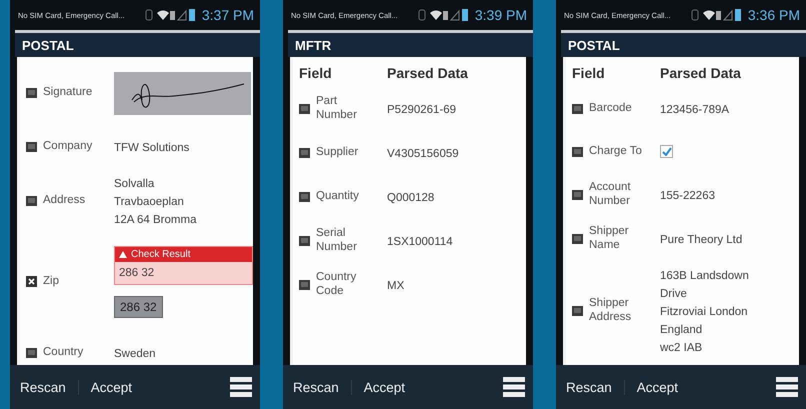 Image resolution: width=806 pixels, height=409 pixels. What do you see at coordinates (337, 197) in the screenshot?
I see `field-label: Quantity` at bounding box center [337, 197].